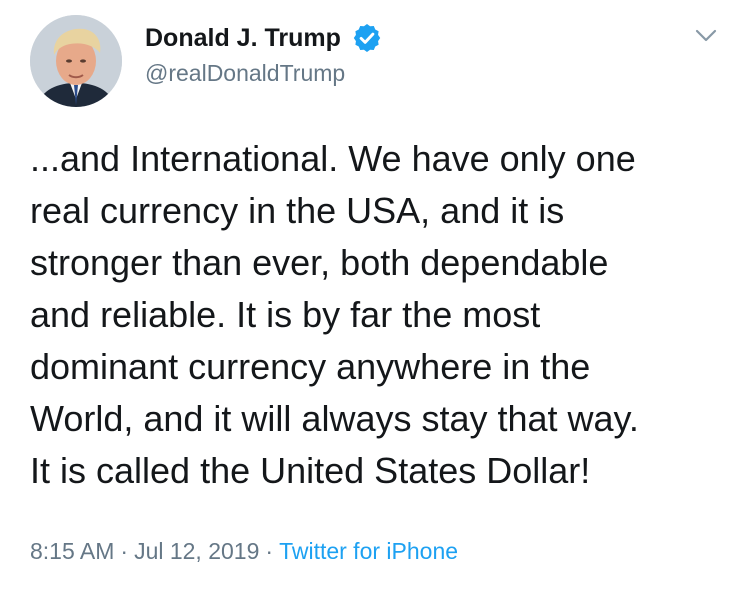 The image size is (750, 591). Describe the element at coordinates (196, 551) in the screenshot. I see `tweet-date: Jul 12, 2019` at that location.